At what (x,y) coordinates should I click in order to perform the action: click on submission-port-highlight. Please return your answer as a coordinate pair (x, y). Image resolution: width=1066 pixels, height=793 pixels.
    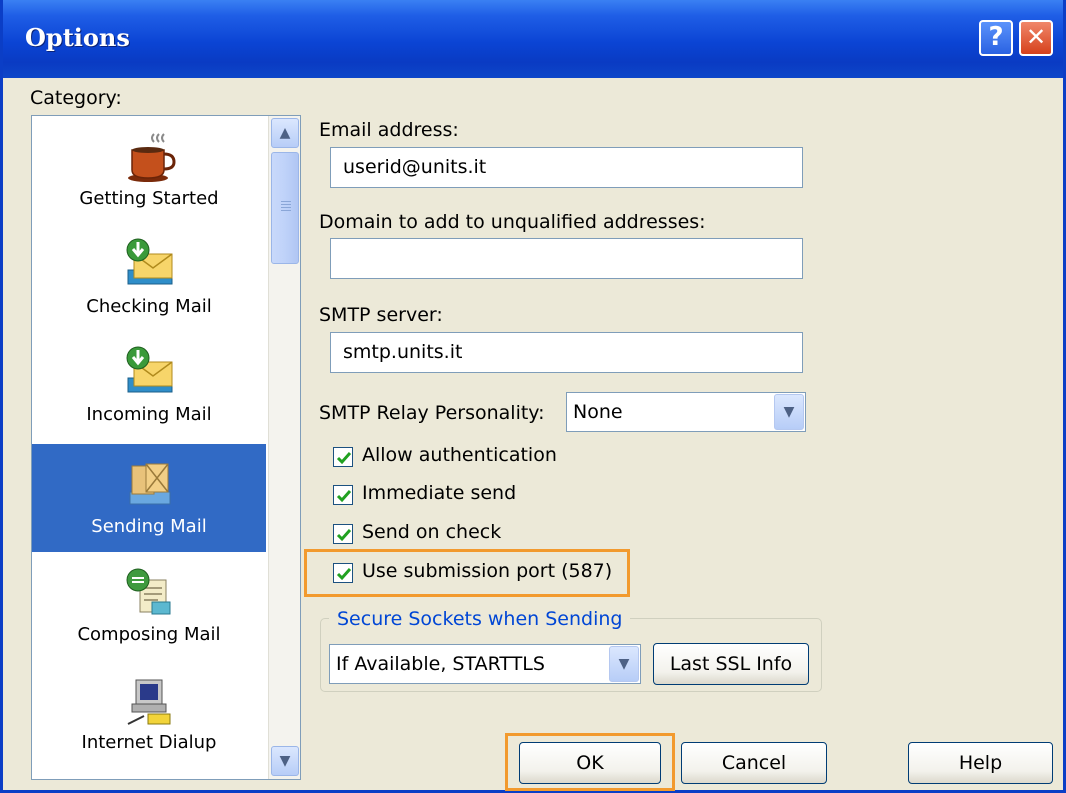
    Looking at the image, I should click on (467, 573).